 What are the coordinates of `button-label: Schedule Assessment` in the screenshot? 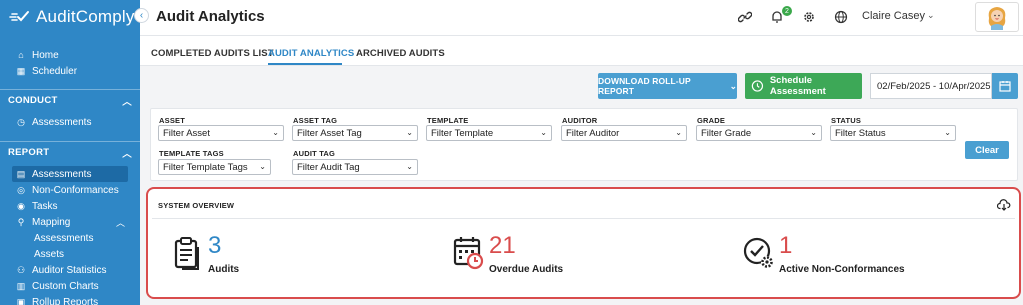 It's located at (797, 86).